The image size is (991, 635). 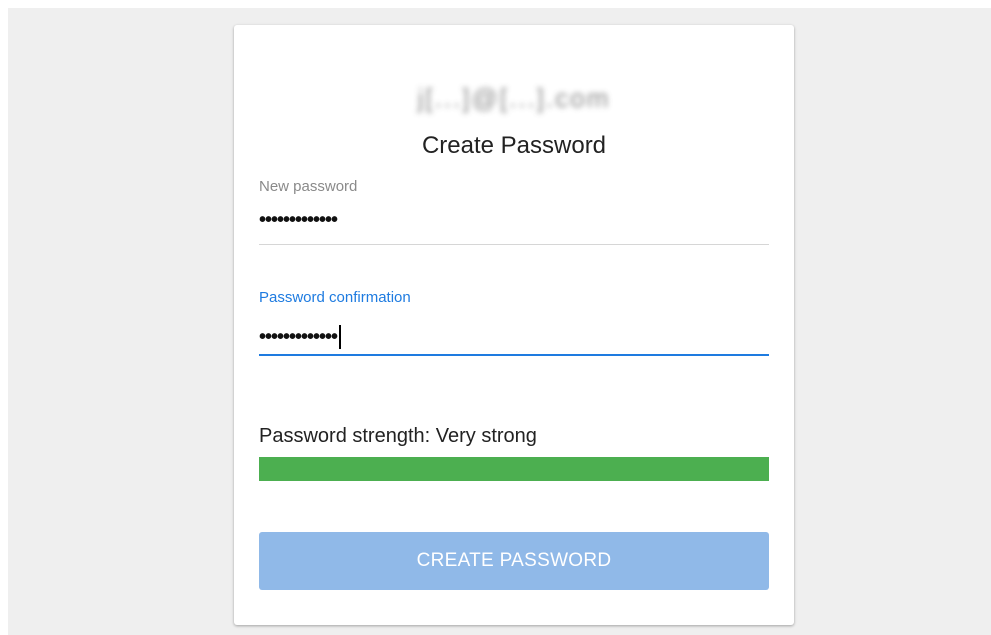 I want to click on page-title: Create Password, so click(x=514, y=145).